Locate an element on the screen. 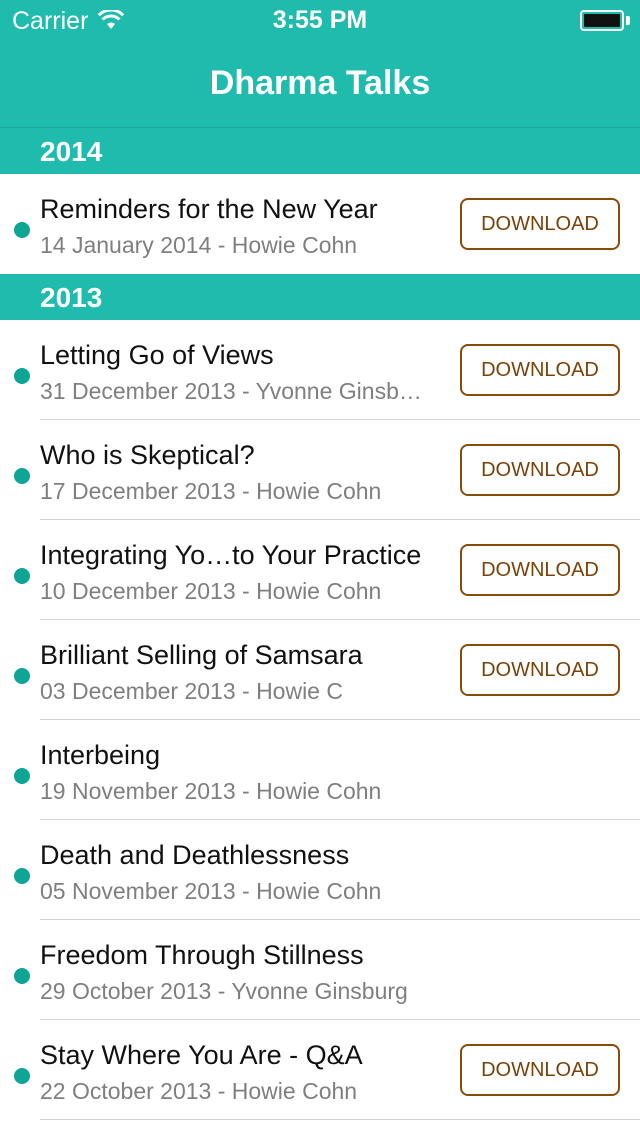 Image resolution: width=640 pixels, height=1136 pixels. talk-subtitle: 19 November 2013 - Howie Cohn is located at coordinates (211, 791).